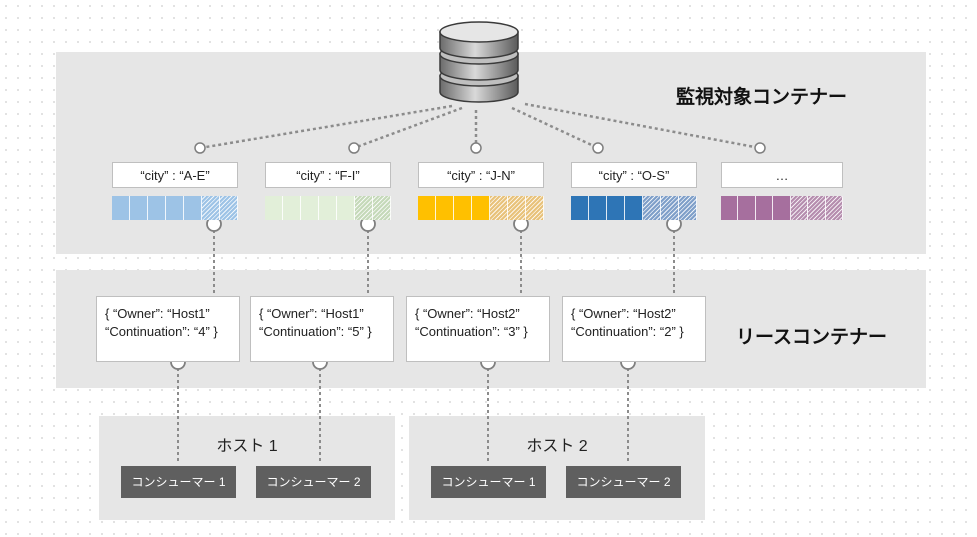 The width and height of the screenshot is (977, 537). Describe the element at coordinates (488, 482) in the screenshot. I see `host-2-consumer-1: コンシューマー 1` at that location.